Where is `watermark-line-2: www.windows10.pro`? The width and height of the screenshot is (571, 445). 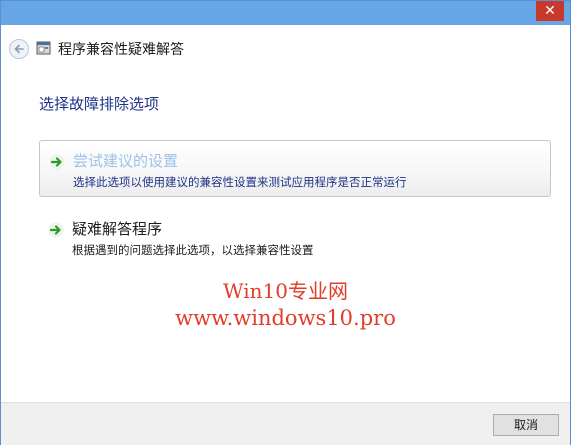 watermark-line-2: www.windows10.pro is located at coordinates (285, 318).